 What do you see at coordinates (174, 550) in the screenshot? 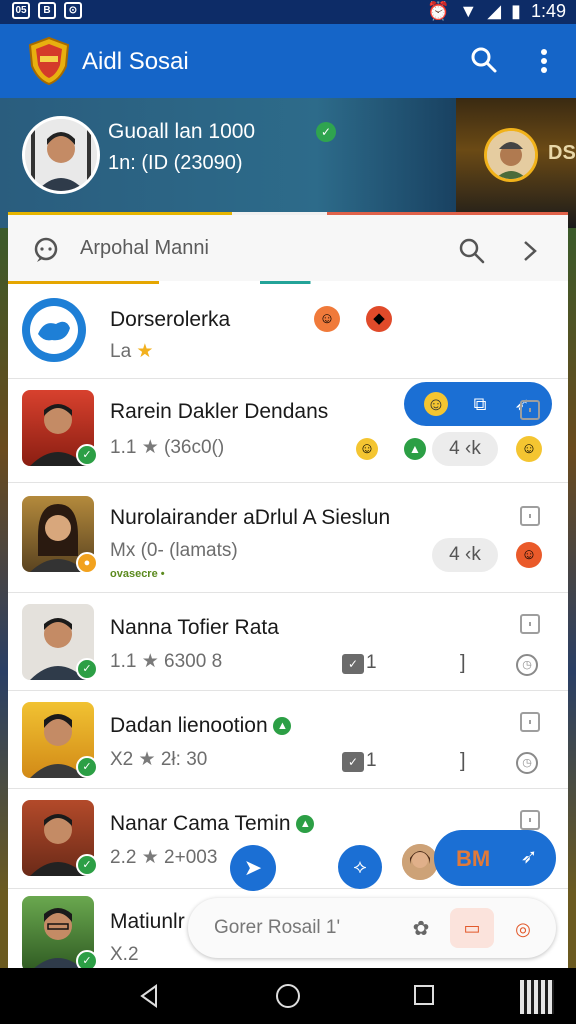
I see `contact-subtitle: Mx (0- (lamats)` at bounding box center [174, 550].